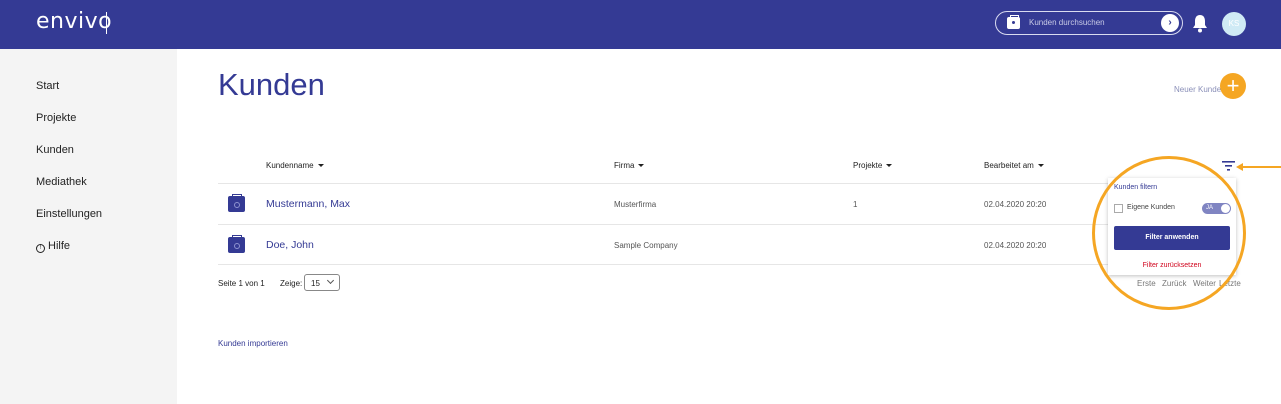  I want to click on sidebar-item-kunden: Kunden, so click(55, 150).